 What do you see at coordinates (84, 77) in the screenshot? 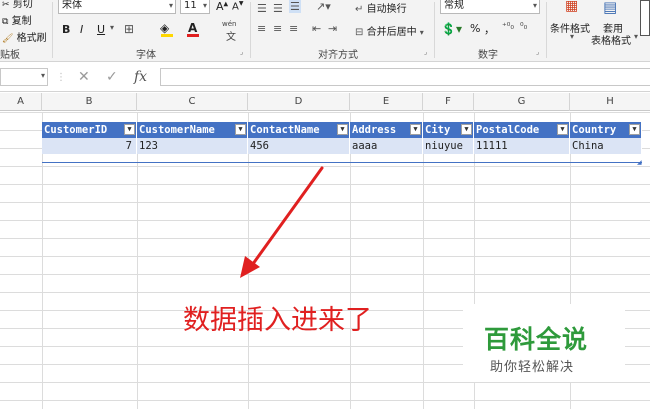
I see `cancel-icon: ✕` at bounding box center [84, 77].